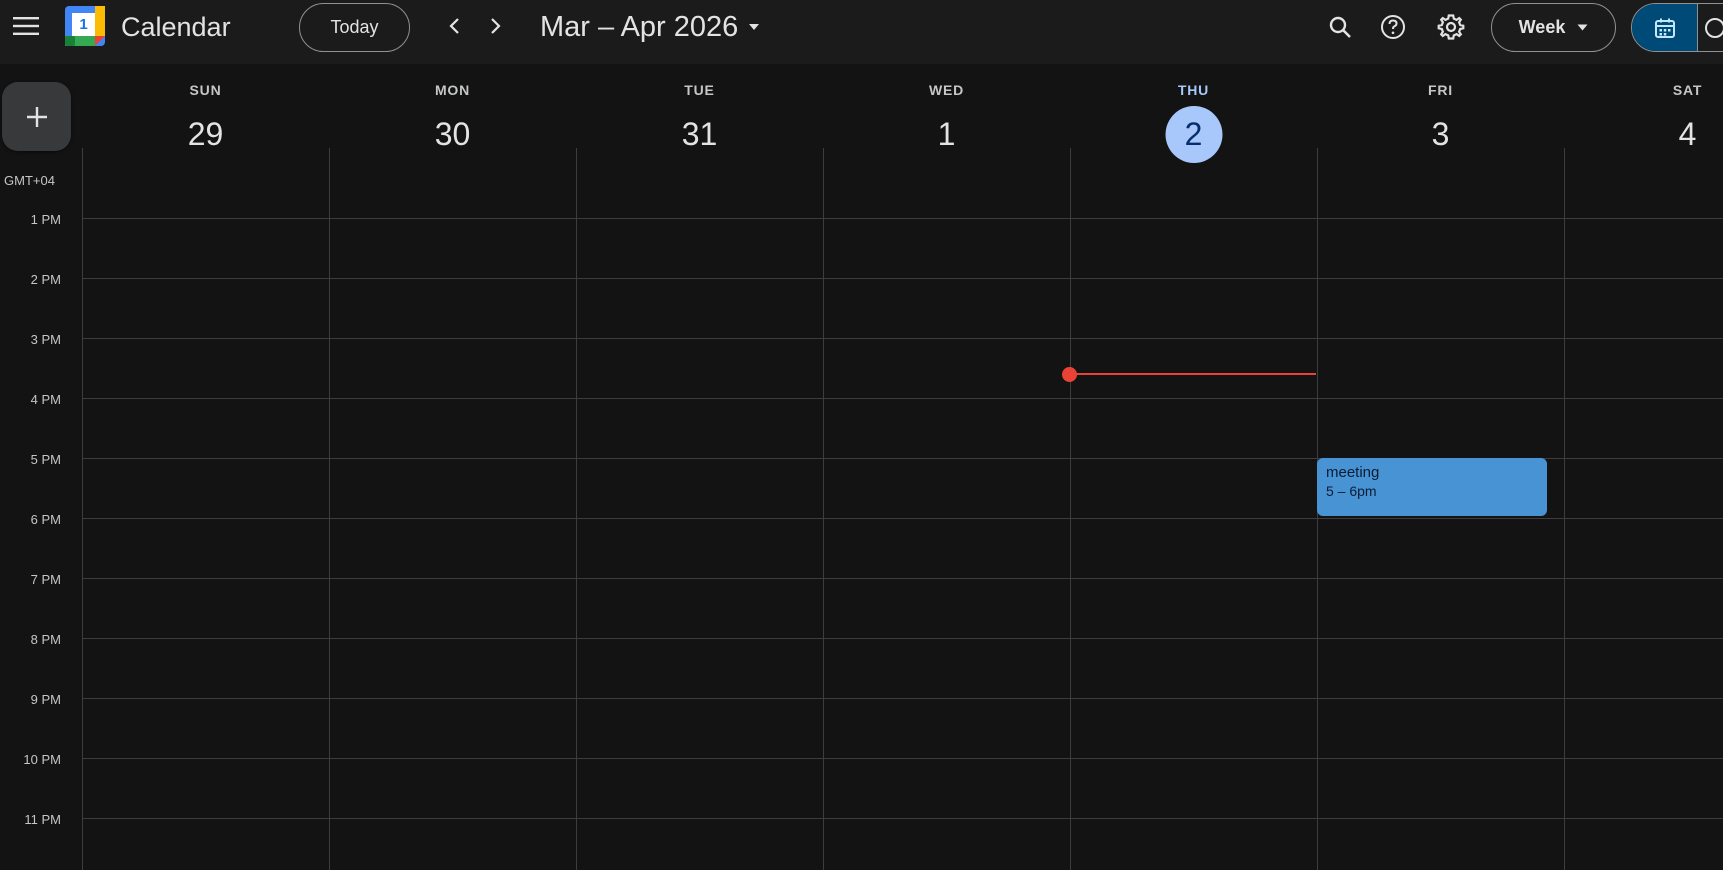 The width and height of the screenshot is (1723, 870). I want to click on date-range-label: Mar – Apr 2026, so click(639, 26).